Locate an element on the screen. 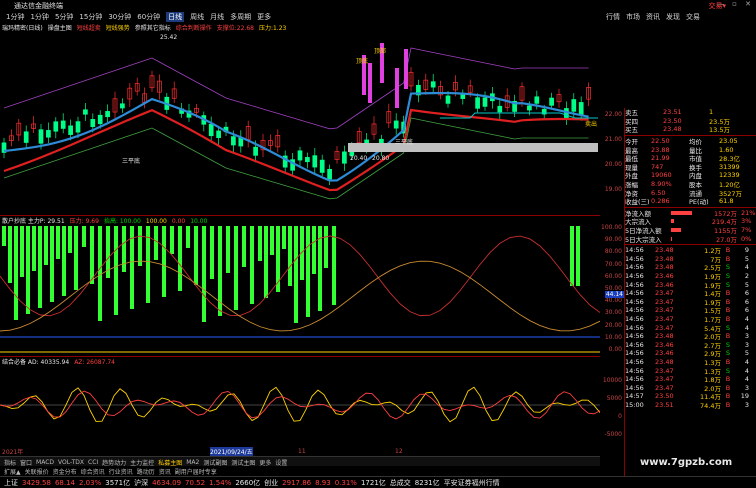  period-tab: 60分钟 is located at coordinates (148, 17).